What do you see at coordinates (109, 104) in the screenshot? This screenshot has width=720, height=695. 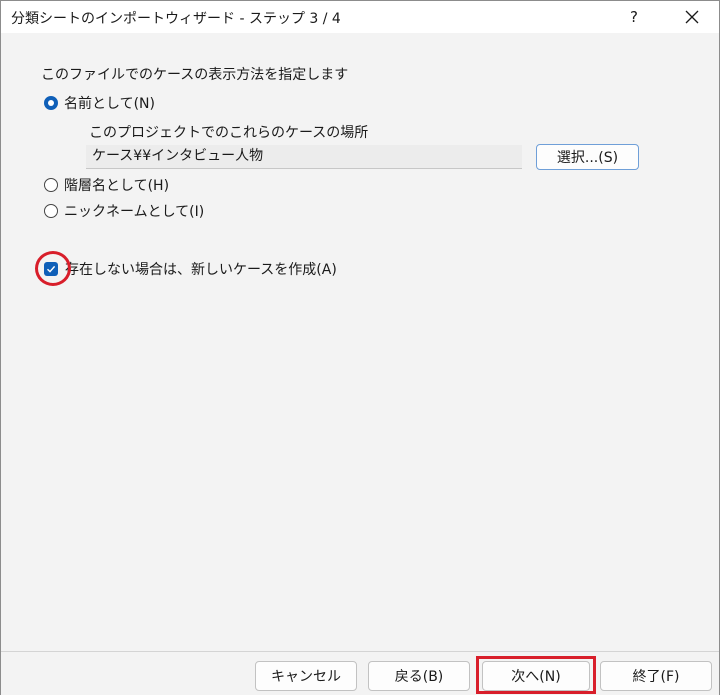 I see `radio-as-name-label: 名前として(N)` at bounding box center [109, 104].